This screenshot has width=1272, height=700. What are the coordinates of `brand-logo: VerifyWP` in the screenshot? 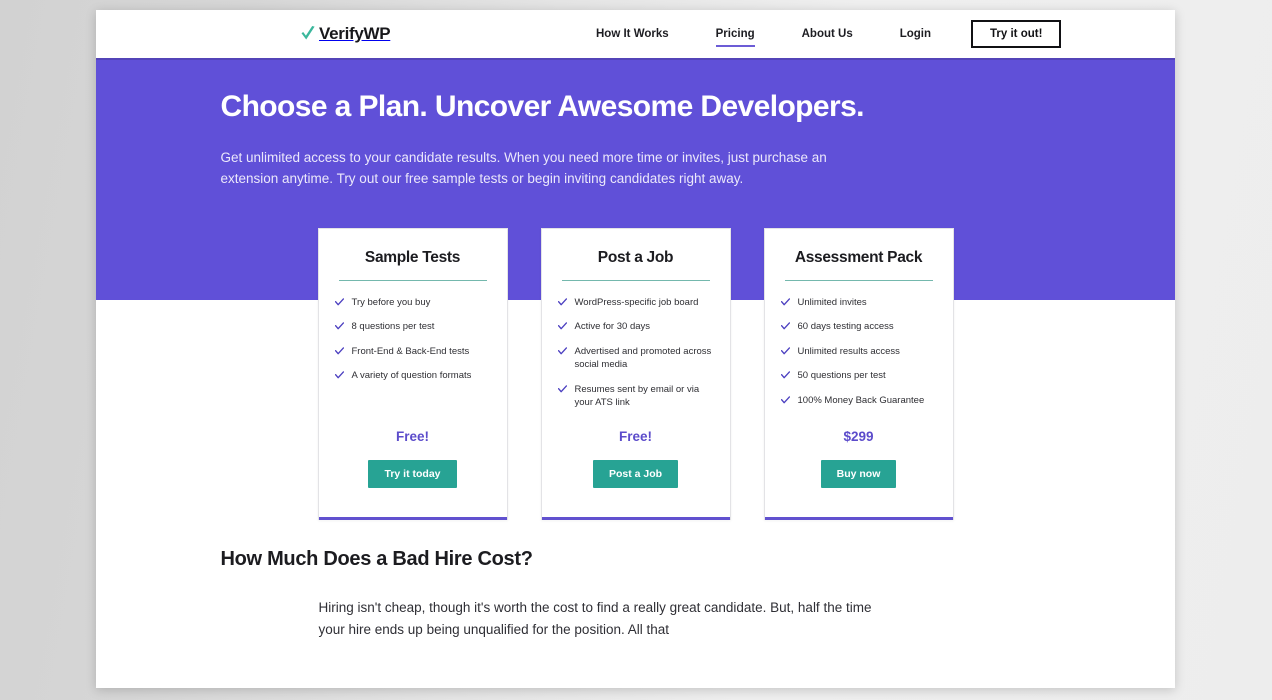 It's located at (345, 34).